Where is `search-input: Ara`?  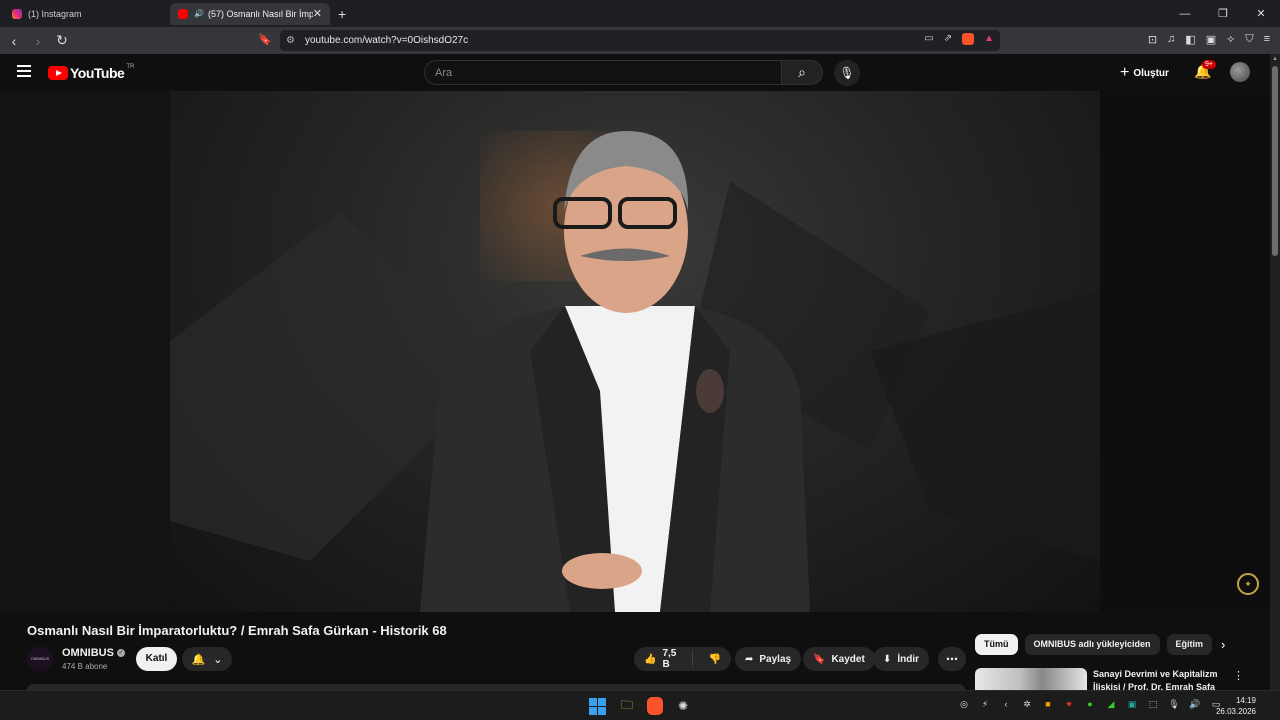 search-input: Ara is located at coordinates (603, 72).